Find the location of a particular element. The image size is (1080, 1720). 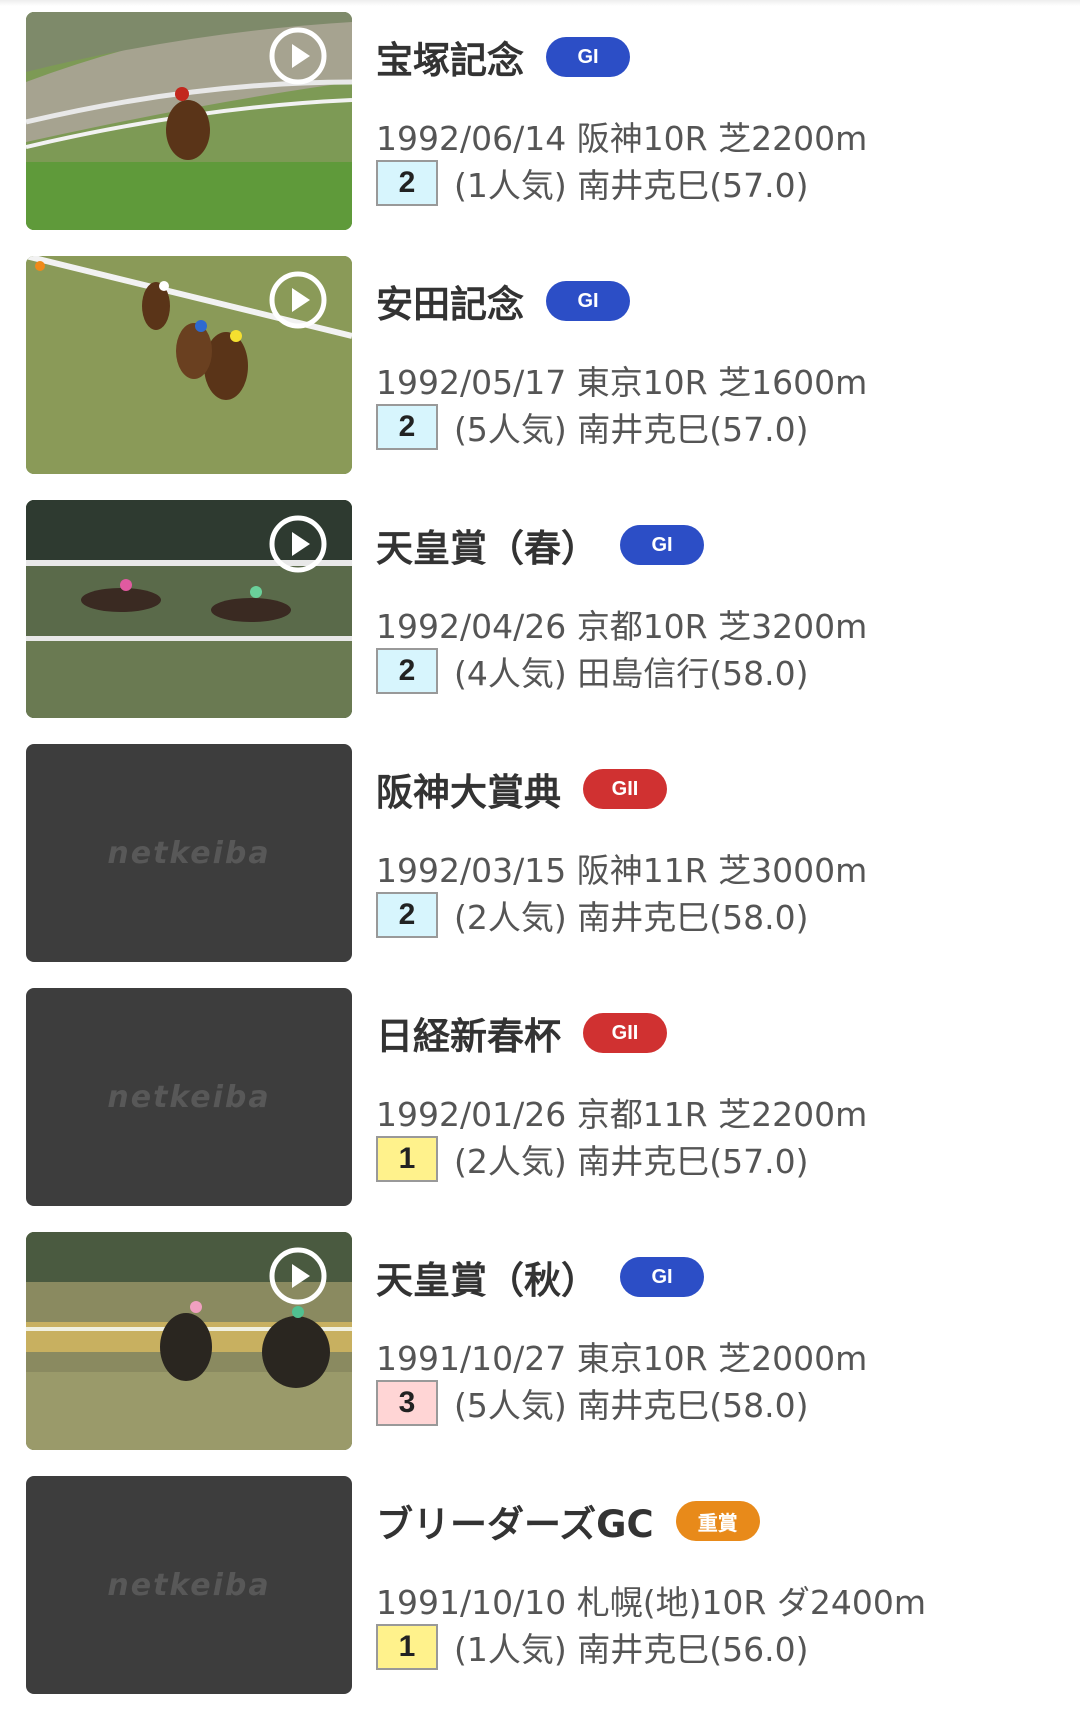

race-title: 阪神大賞典 is located at coordinates (468, 789).